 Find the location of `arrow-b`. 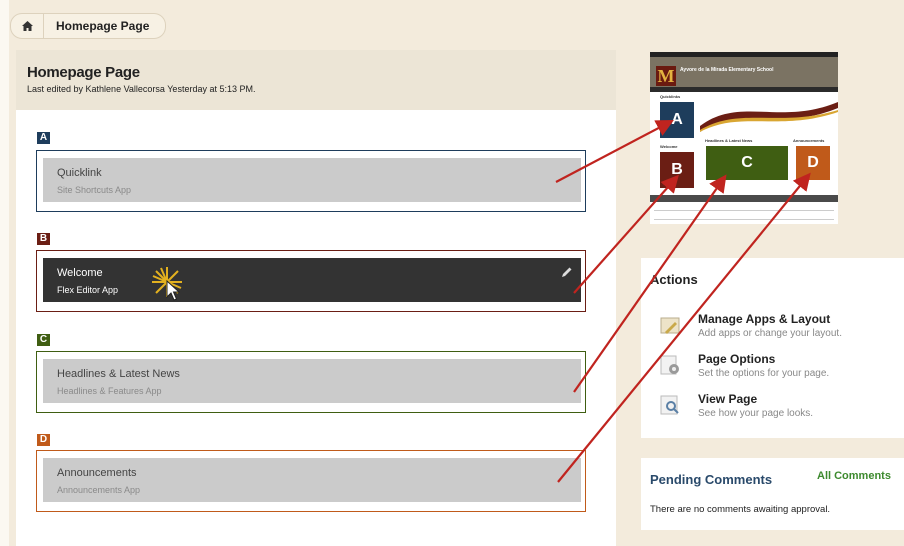

arrow-b is located at coordinates (626, 234).